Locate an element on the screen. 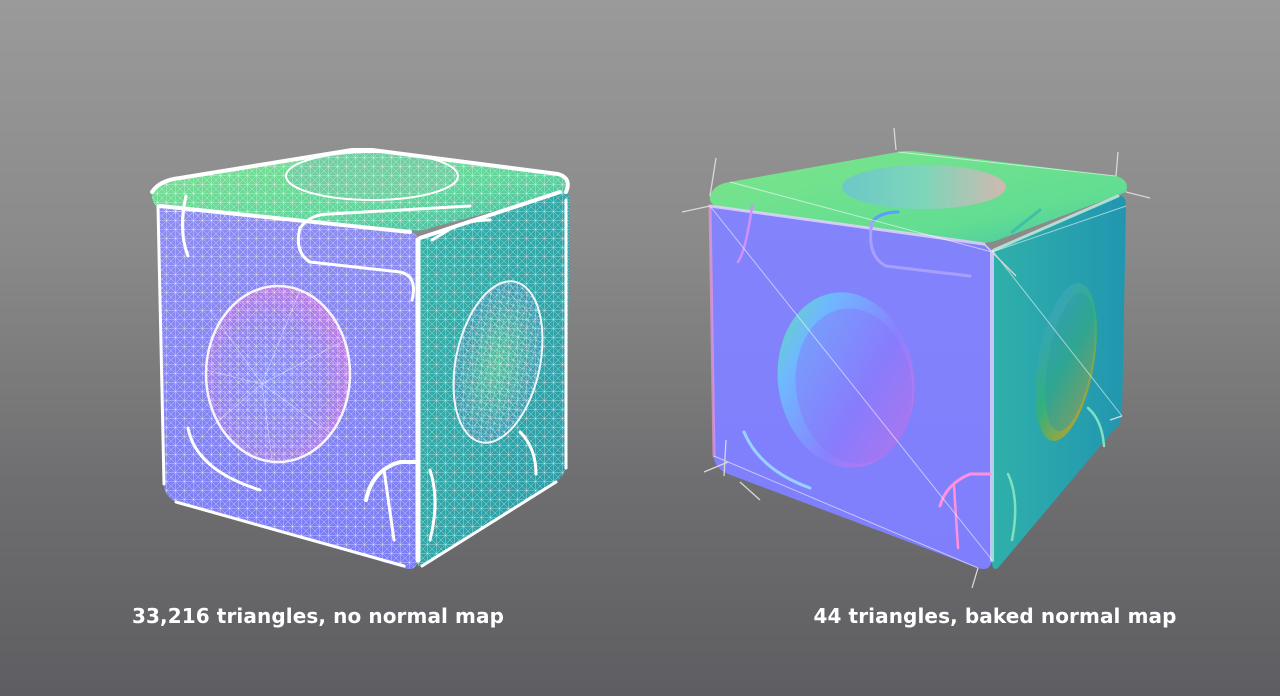 The image size is (1280, 696). high-poly-caption: 33,216 triangles, no normal map is located at coordinates (318, 616).